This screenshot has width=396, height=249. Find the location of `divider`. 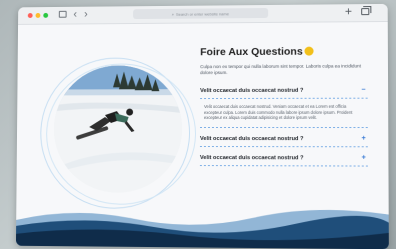

divider is located at coordinates (283, 127).